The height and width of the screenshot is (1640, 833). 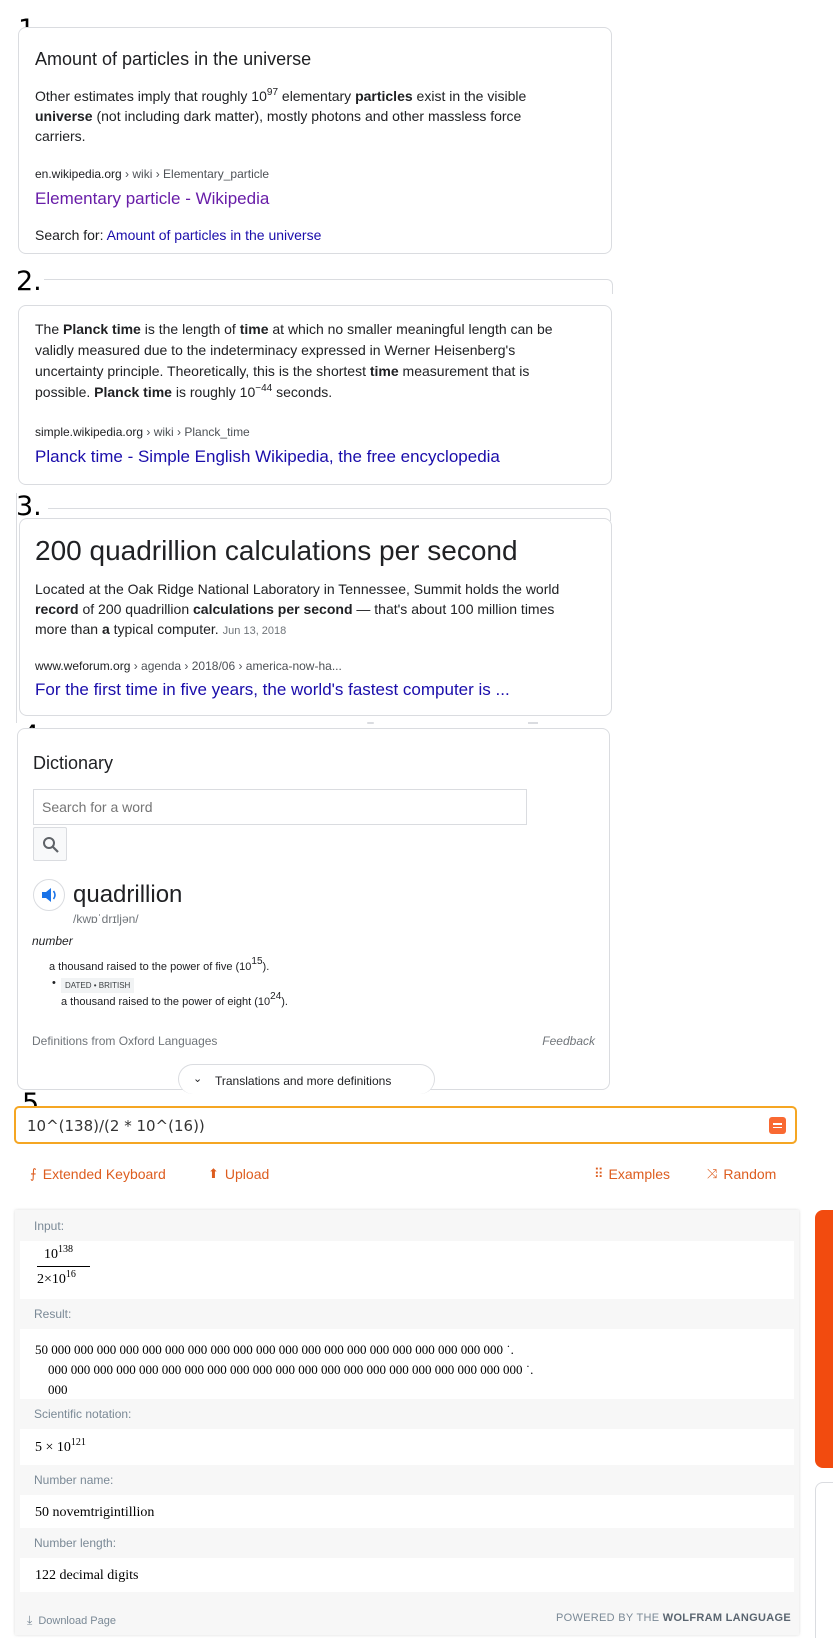 What do you see at coordinates (56, 1278) in the screenshot?
I see `input-denominator: 2×1016` at bounding box center [56, 1278].